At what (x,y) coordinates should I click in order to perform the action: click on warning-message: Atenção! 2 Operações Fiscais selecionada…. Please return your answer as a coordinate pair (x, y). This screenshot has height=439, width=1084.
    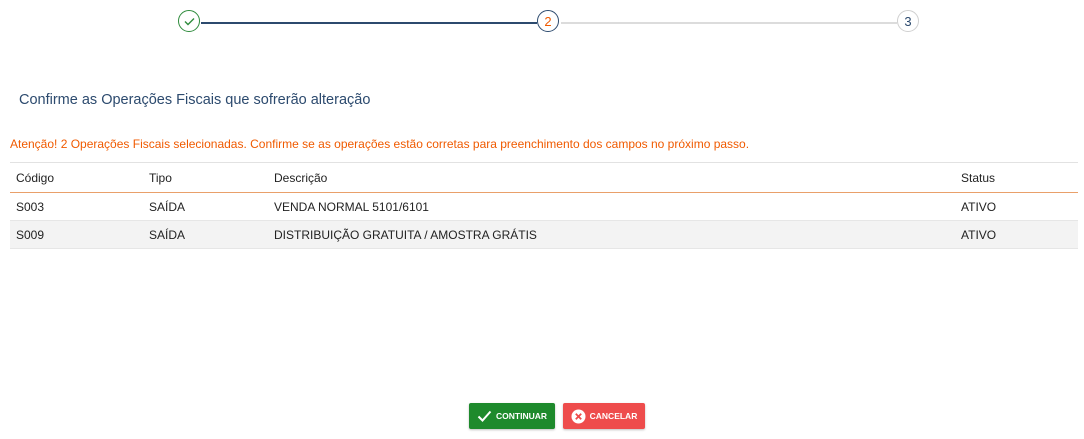
    Looking at the image, I should click on (380, 144).